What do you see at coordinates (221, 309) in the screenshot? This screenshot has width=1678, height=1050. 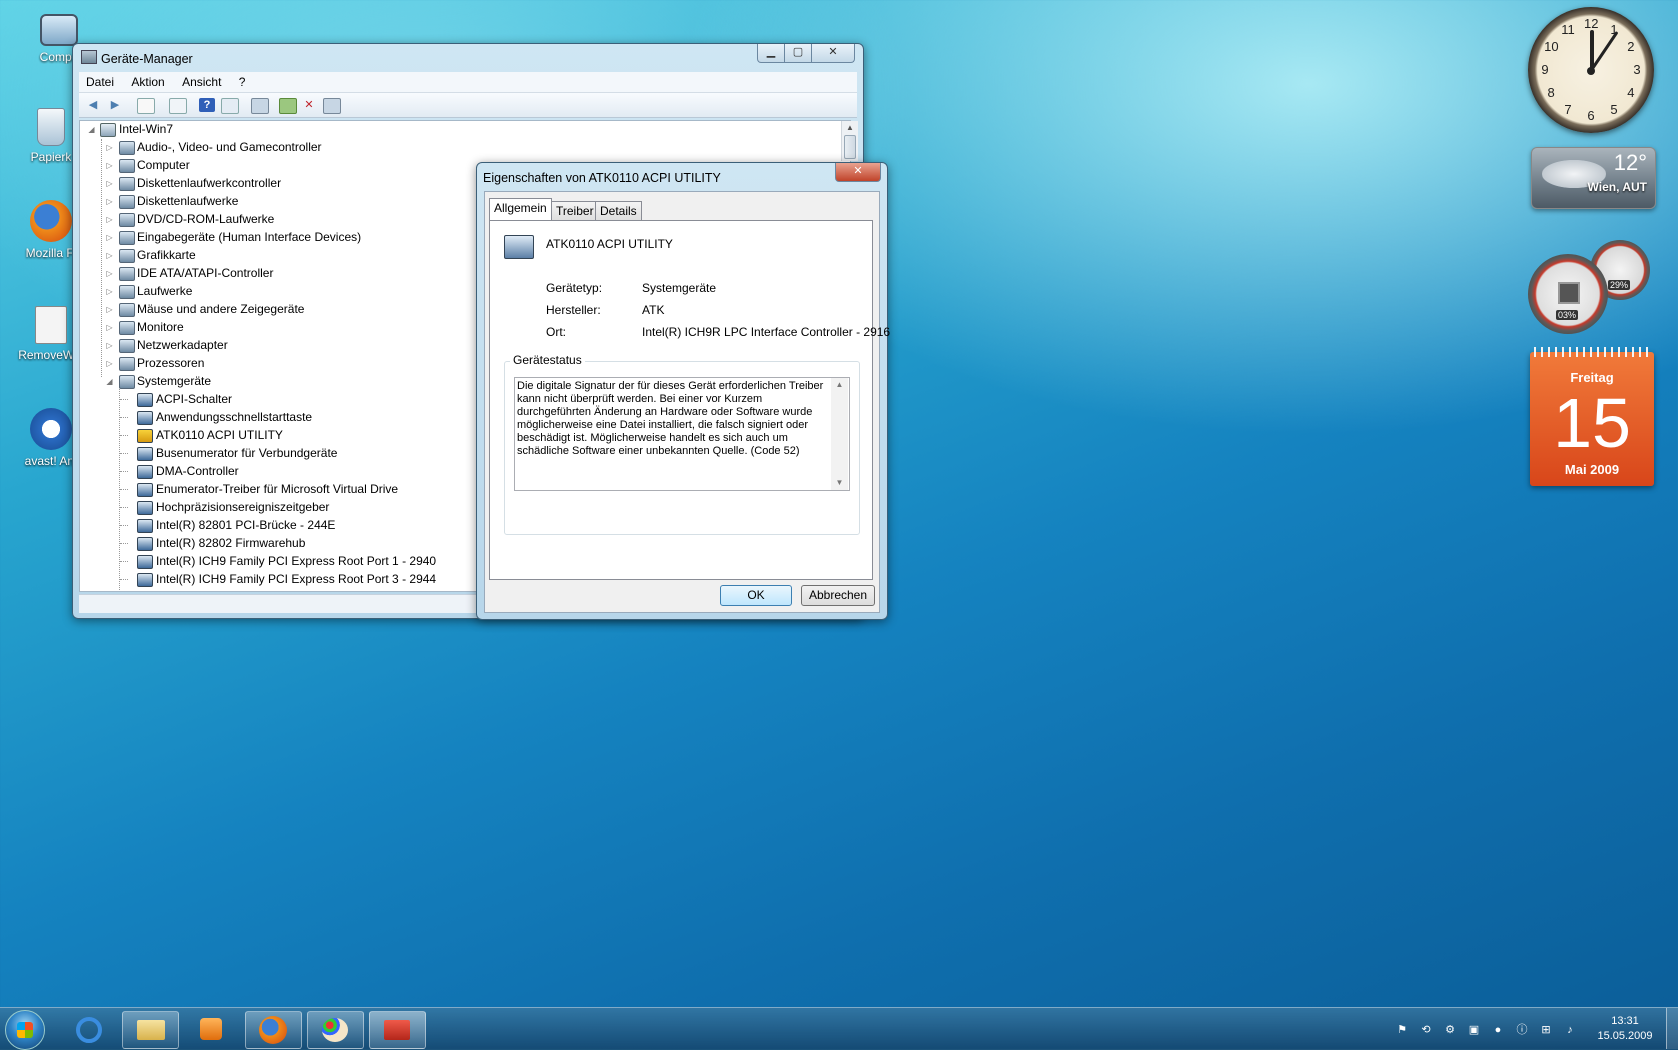 I see `tree-category-label: Mäuse und andere Zeigegeräte` at bounding box center [221, 309].